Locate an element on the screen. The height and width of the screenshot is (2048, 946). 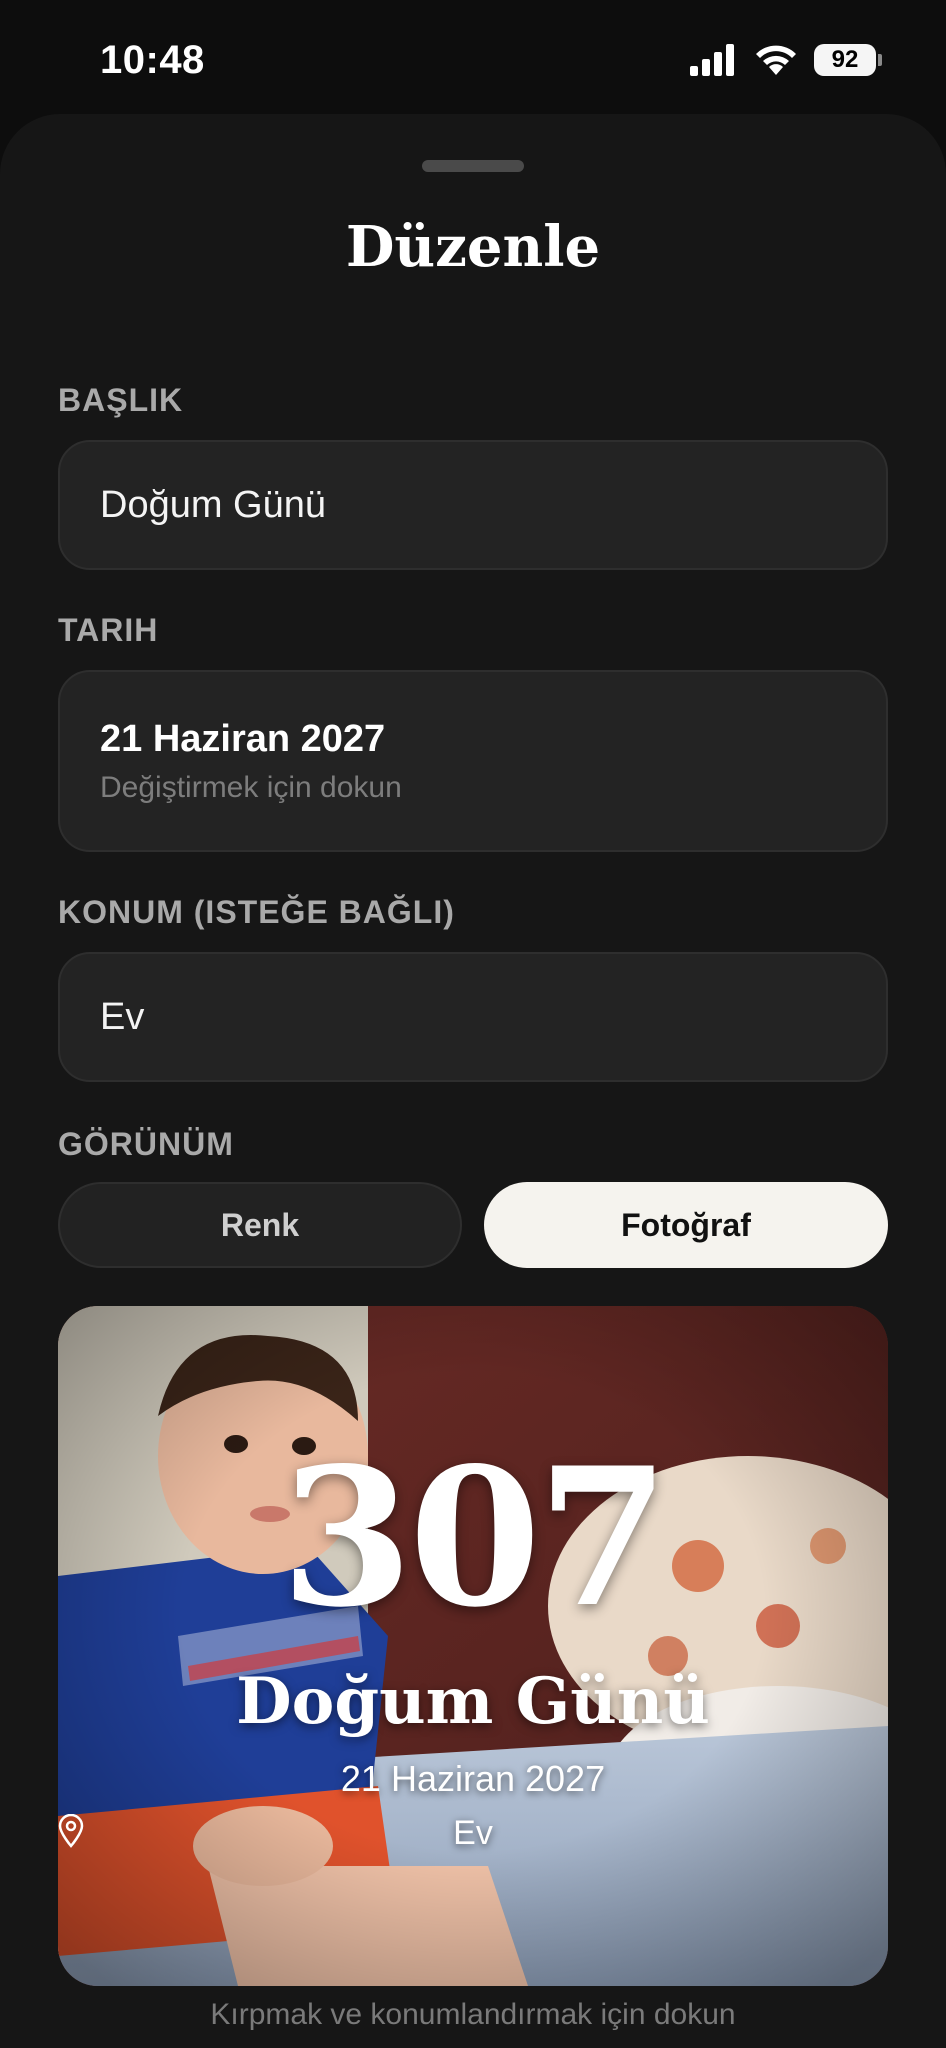
title-label: BAŞLIK is located at coordinates (121, 400).